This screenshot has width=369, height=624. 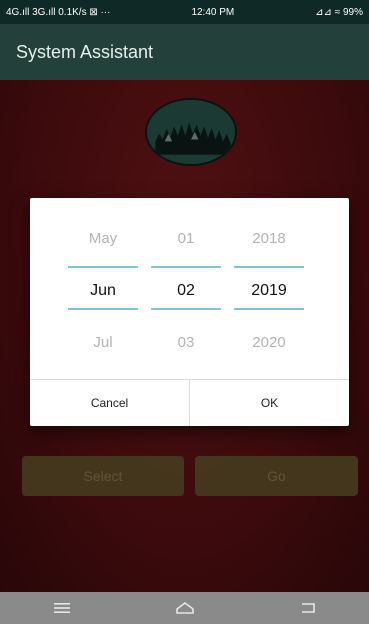 What do you see at coordinates (62, 608) in the screenshot?
I see `menu-icon` at bounding box center [62, 608].